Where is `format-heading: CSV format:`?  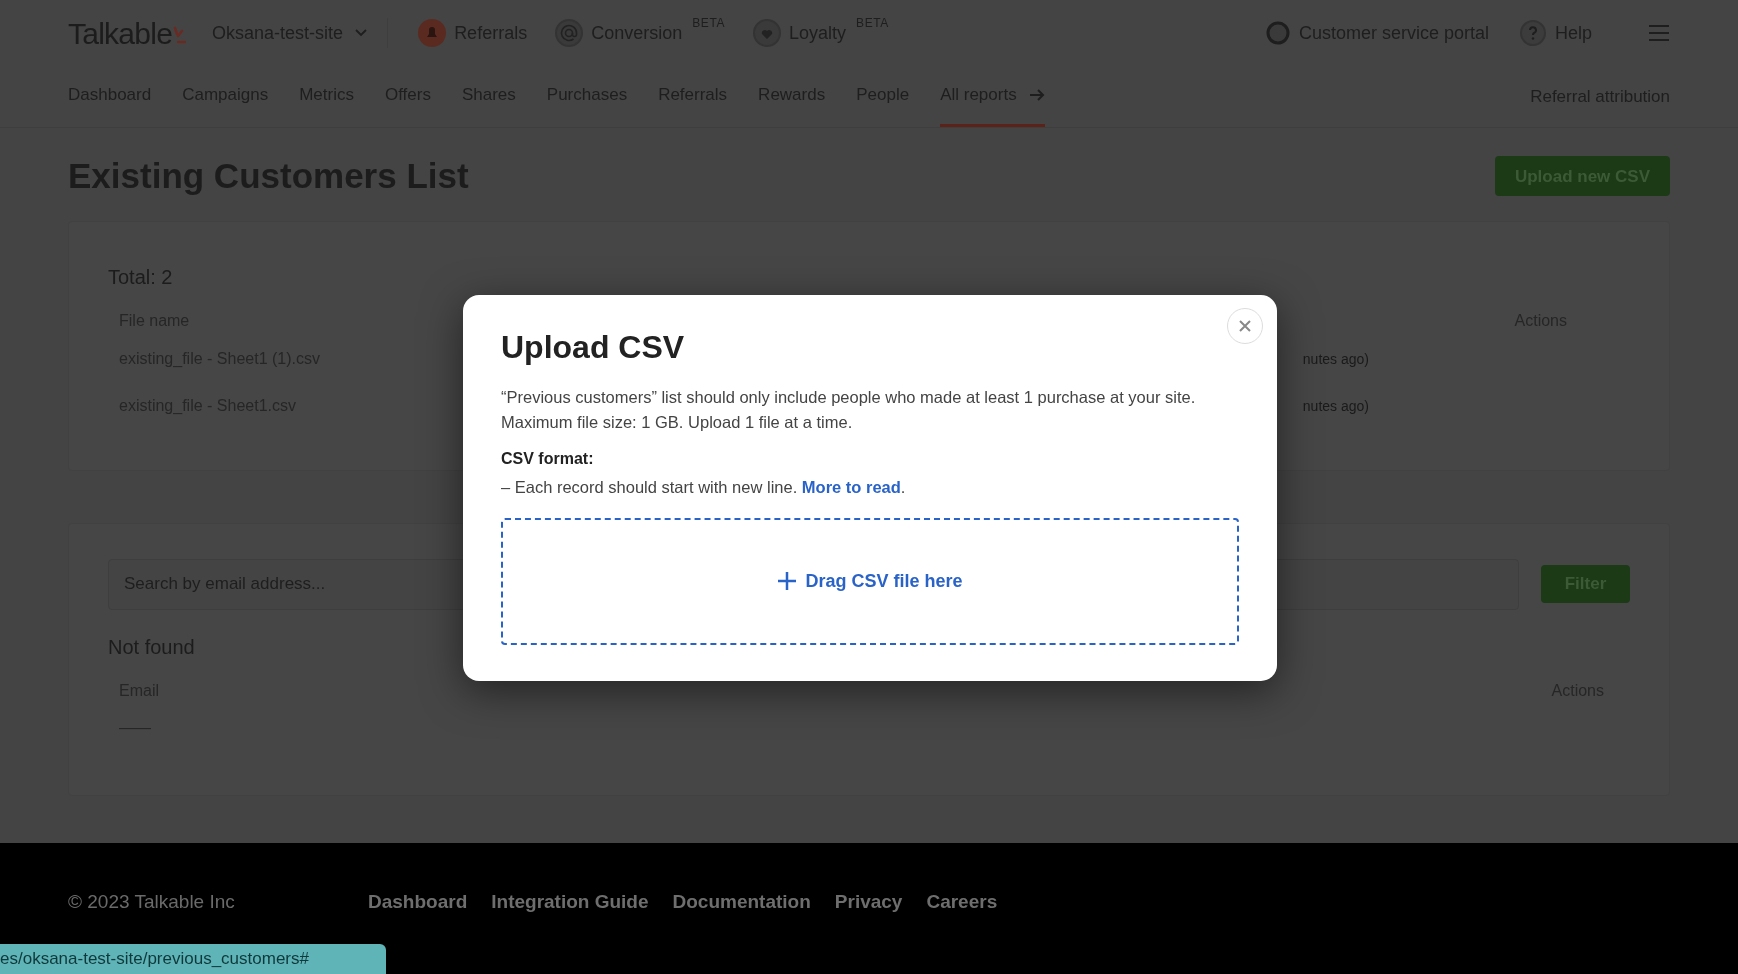 format-heading: CSV format: is located at coordinates (548, 459).